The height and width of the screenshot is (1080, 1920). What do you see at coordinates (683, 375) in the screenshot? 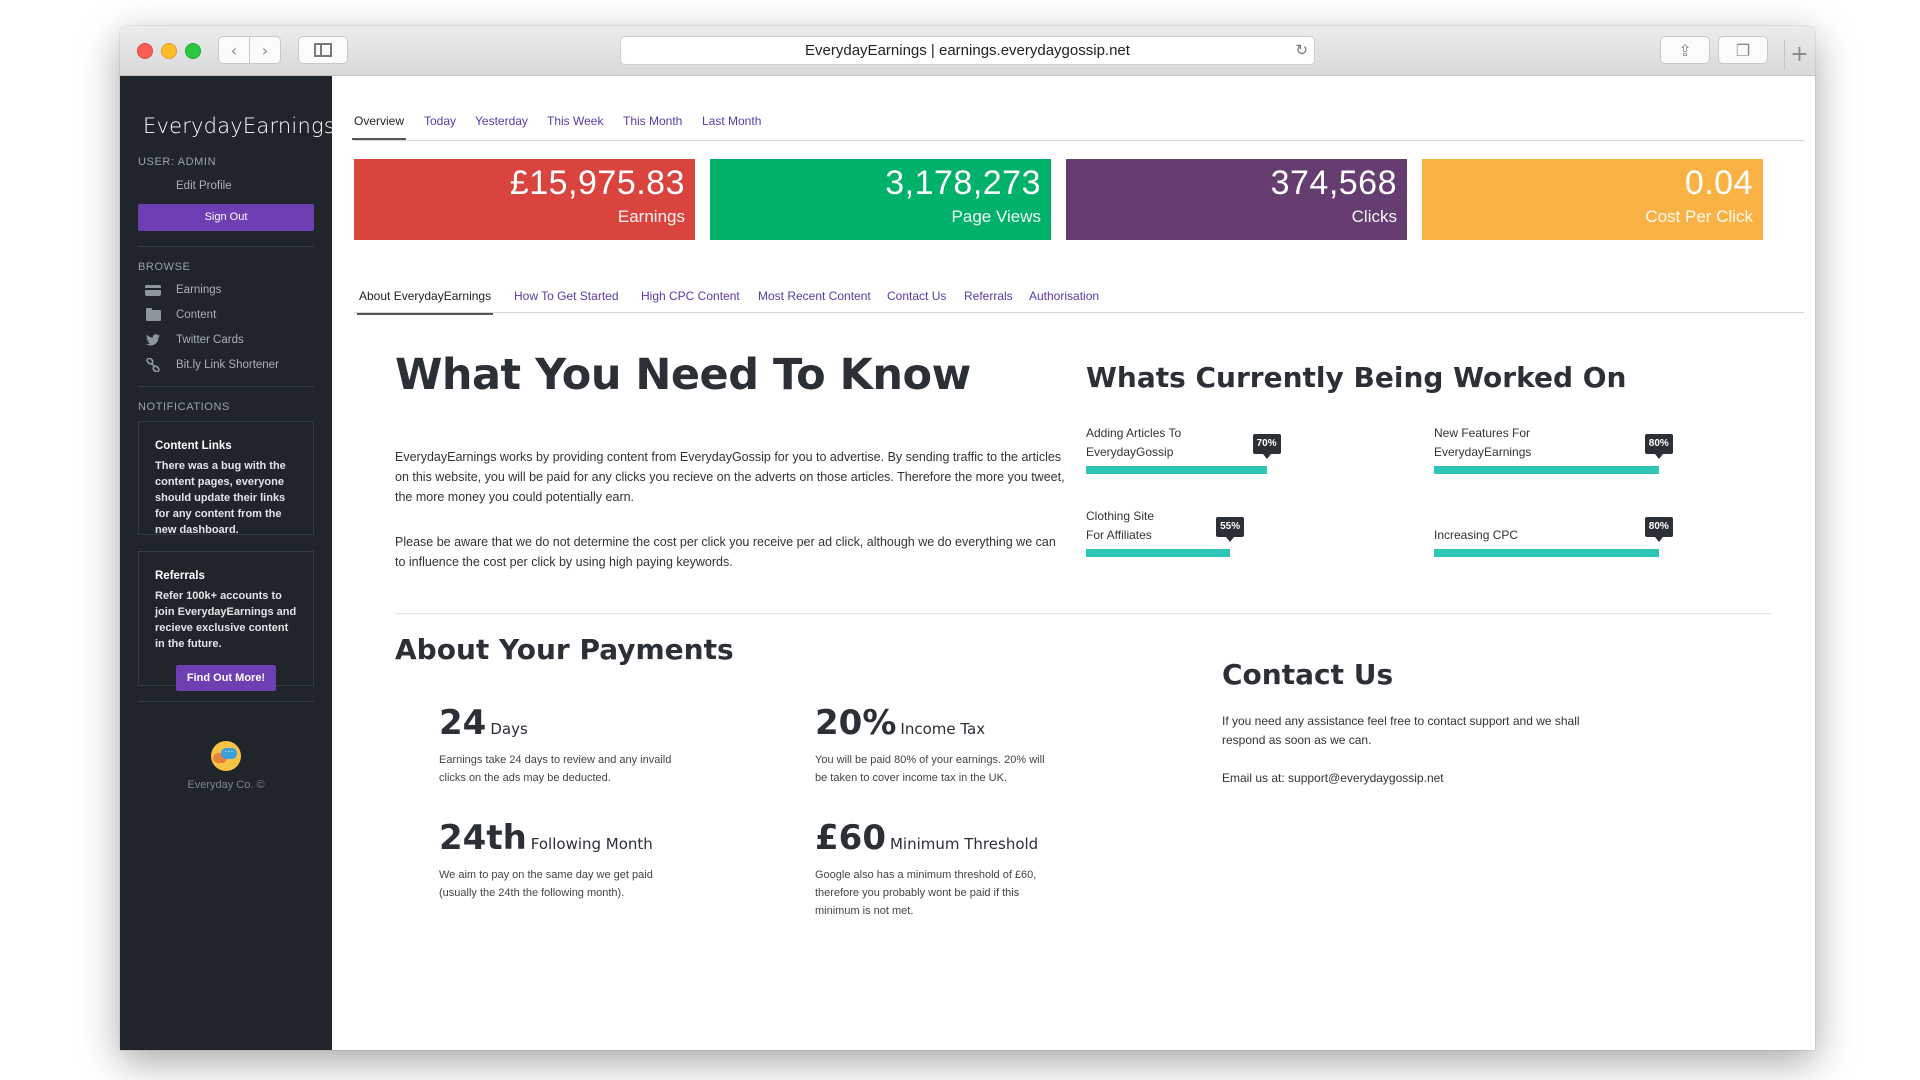
I see `about-title: What You Need To Know` at bounding box center [683, 375].